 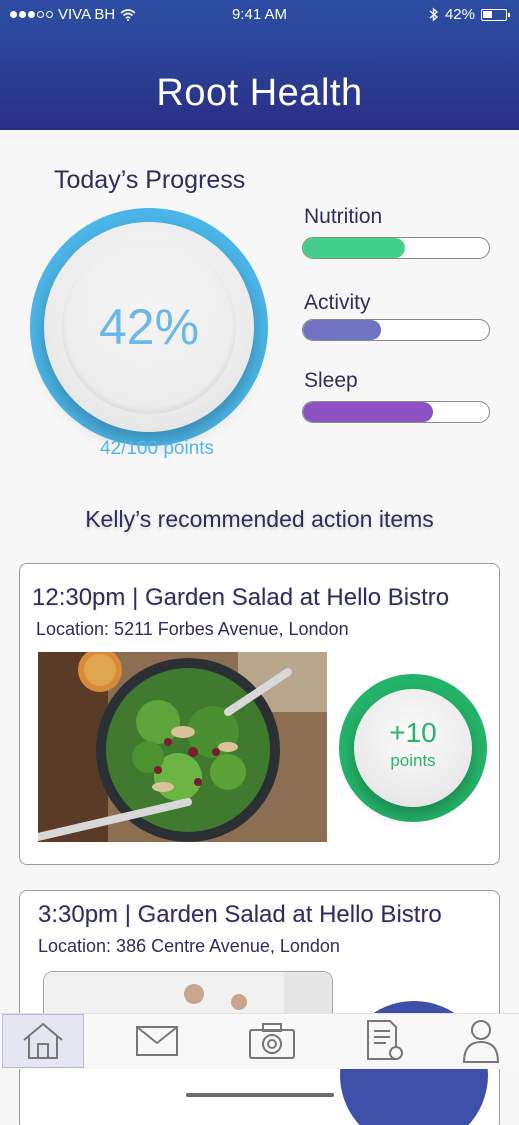 I want to click on progress-ring-core: 42%, so click(x=149, y=327).